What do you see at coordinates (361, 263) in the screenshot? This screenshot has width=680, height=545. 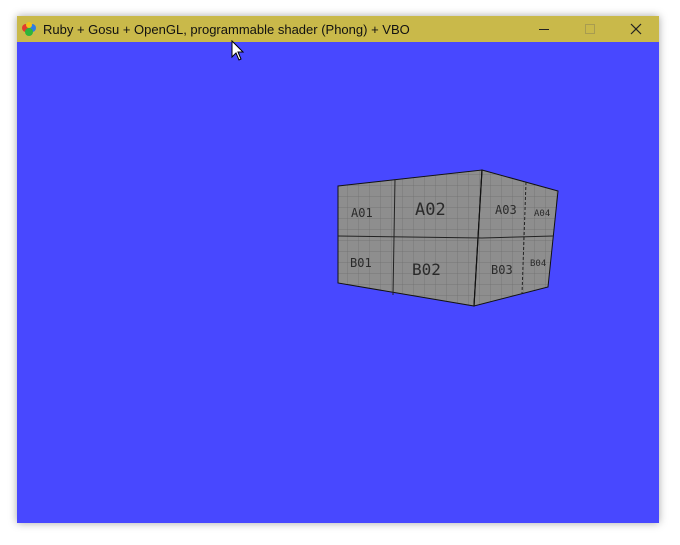 I see `label-b01: B01` at bounding box center [361, 263].